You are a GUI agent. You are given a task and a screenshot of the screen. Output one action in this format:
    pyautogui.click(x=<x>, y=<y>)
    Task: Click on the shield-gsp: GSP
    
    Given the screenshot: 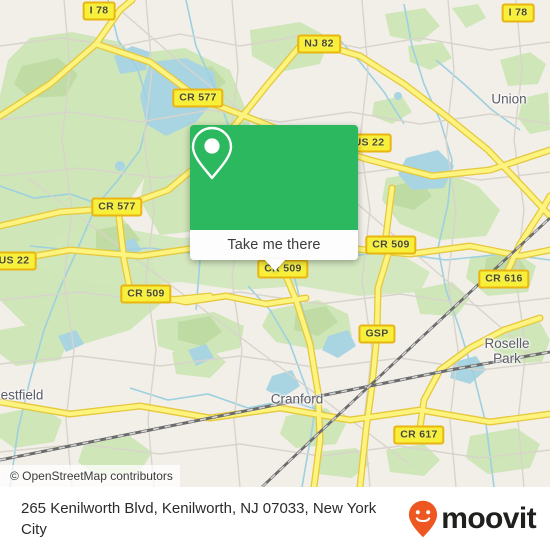 What is the action you would take?
    pyautogui.click(x=377, y=334)
    